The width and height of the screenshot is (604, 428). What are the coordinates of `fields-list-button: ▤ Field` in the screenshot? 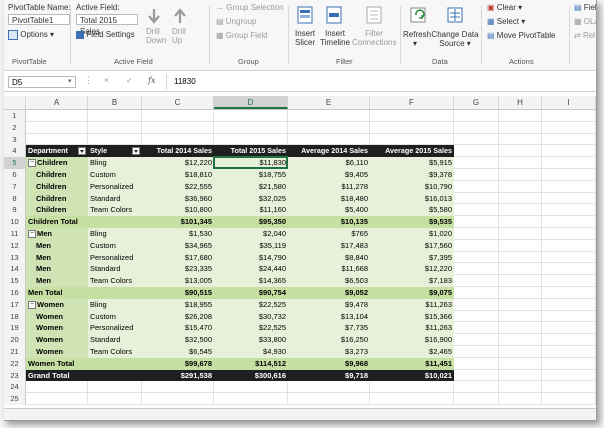 It's located at (585, 7).